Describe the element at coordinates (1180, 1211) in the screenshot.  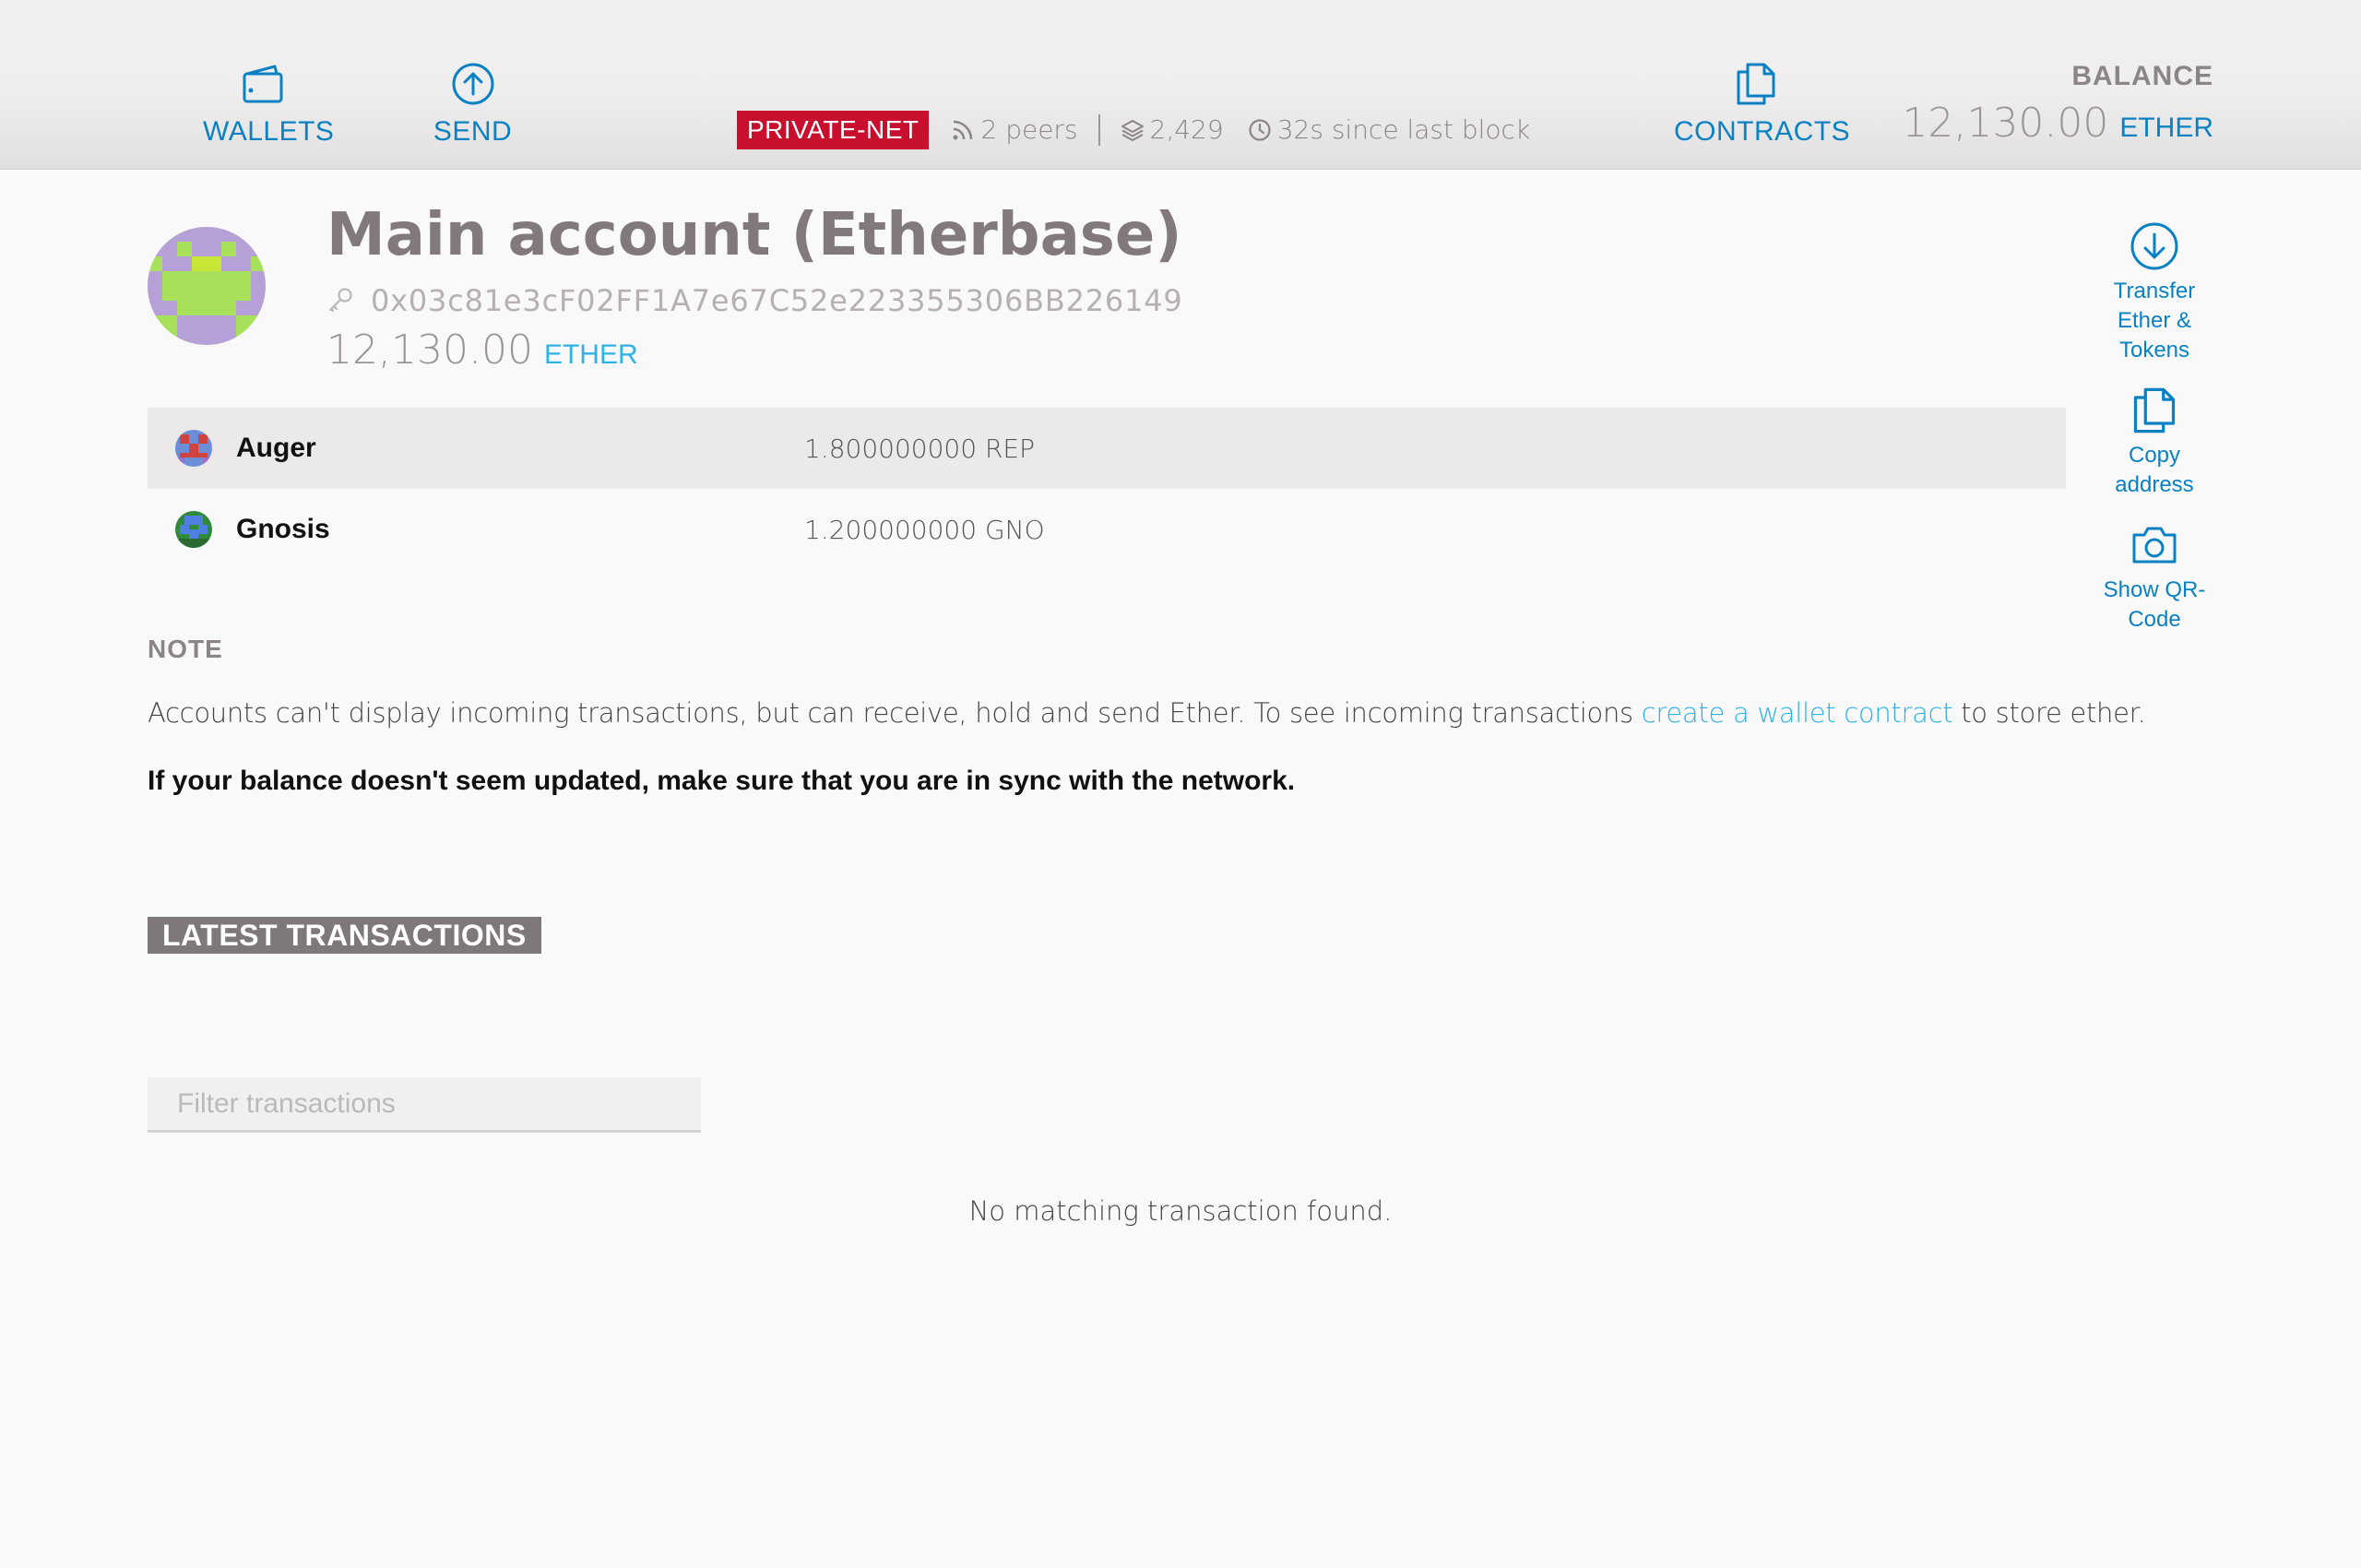
I see `empty-transactions-message: No matching transaction found.` at that location.